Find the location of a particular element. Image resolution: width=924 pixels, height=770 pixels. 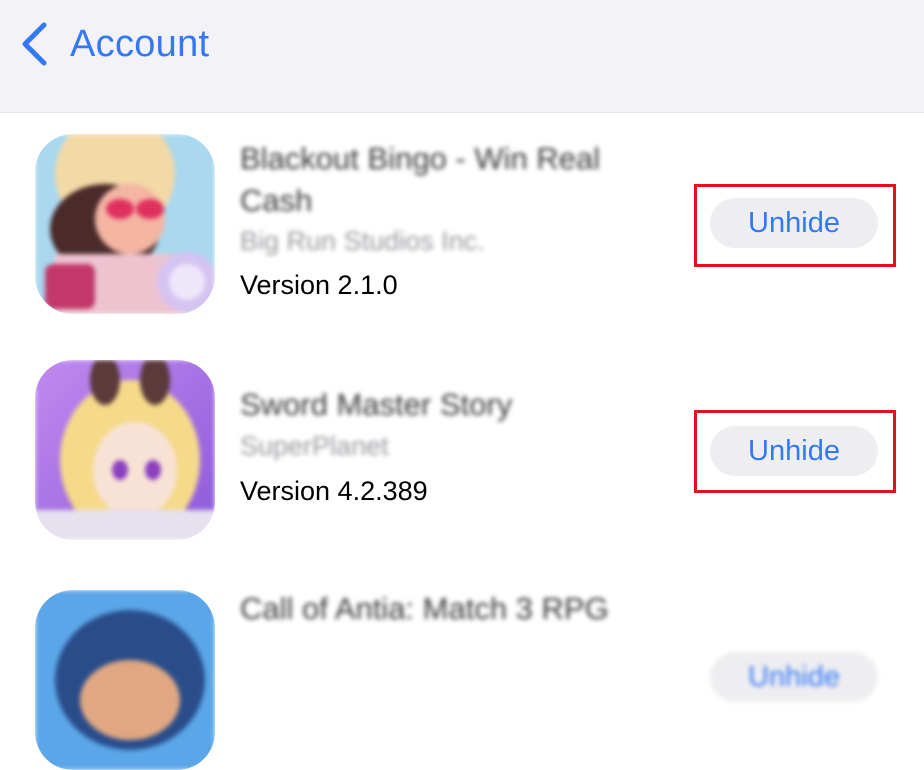

app-version: Version 4.2.389 is located at coordinates (334, 491).